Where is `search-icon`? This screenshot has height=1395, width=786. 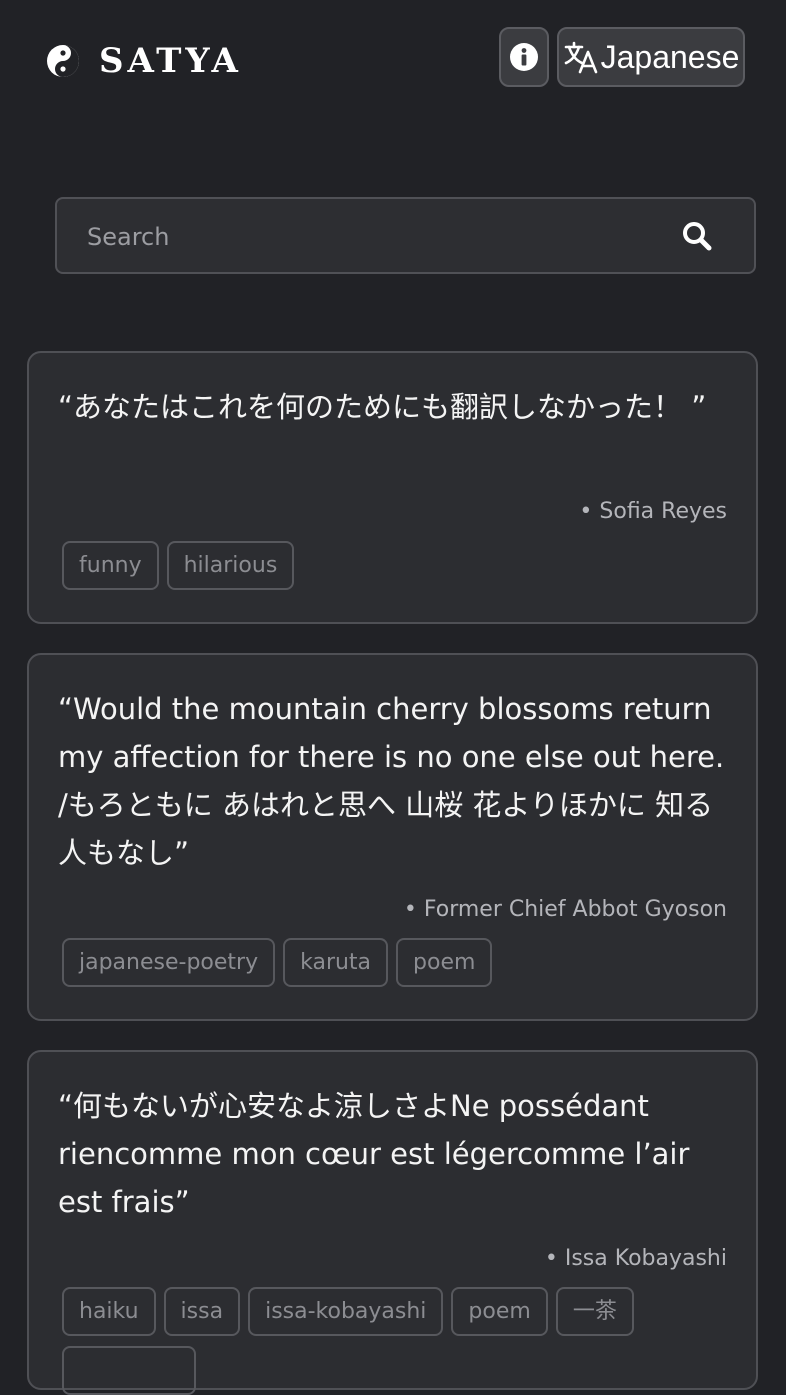 search-icon is located at coordinates (697, 236).